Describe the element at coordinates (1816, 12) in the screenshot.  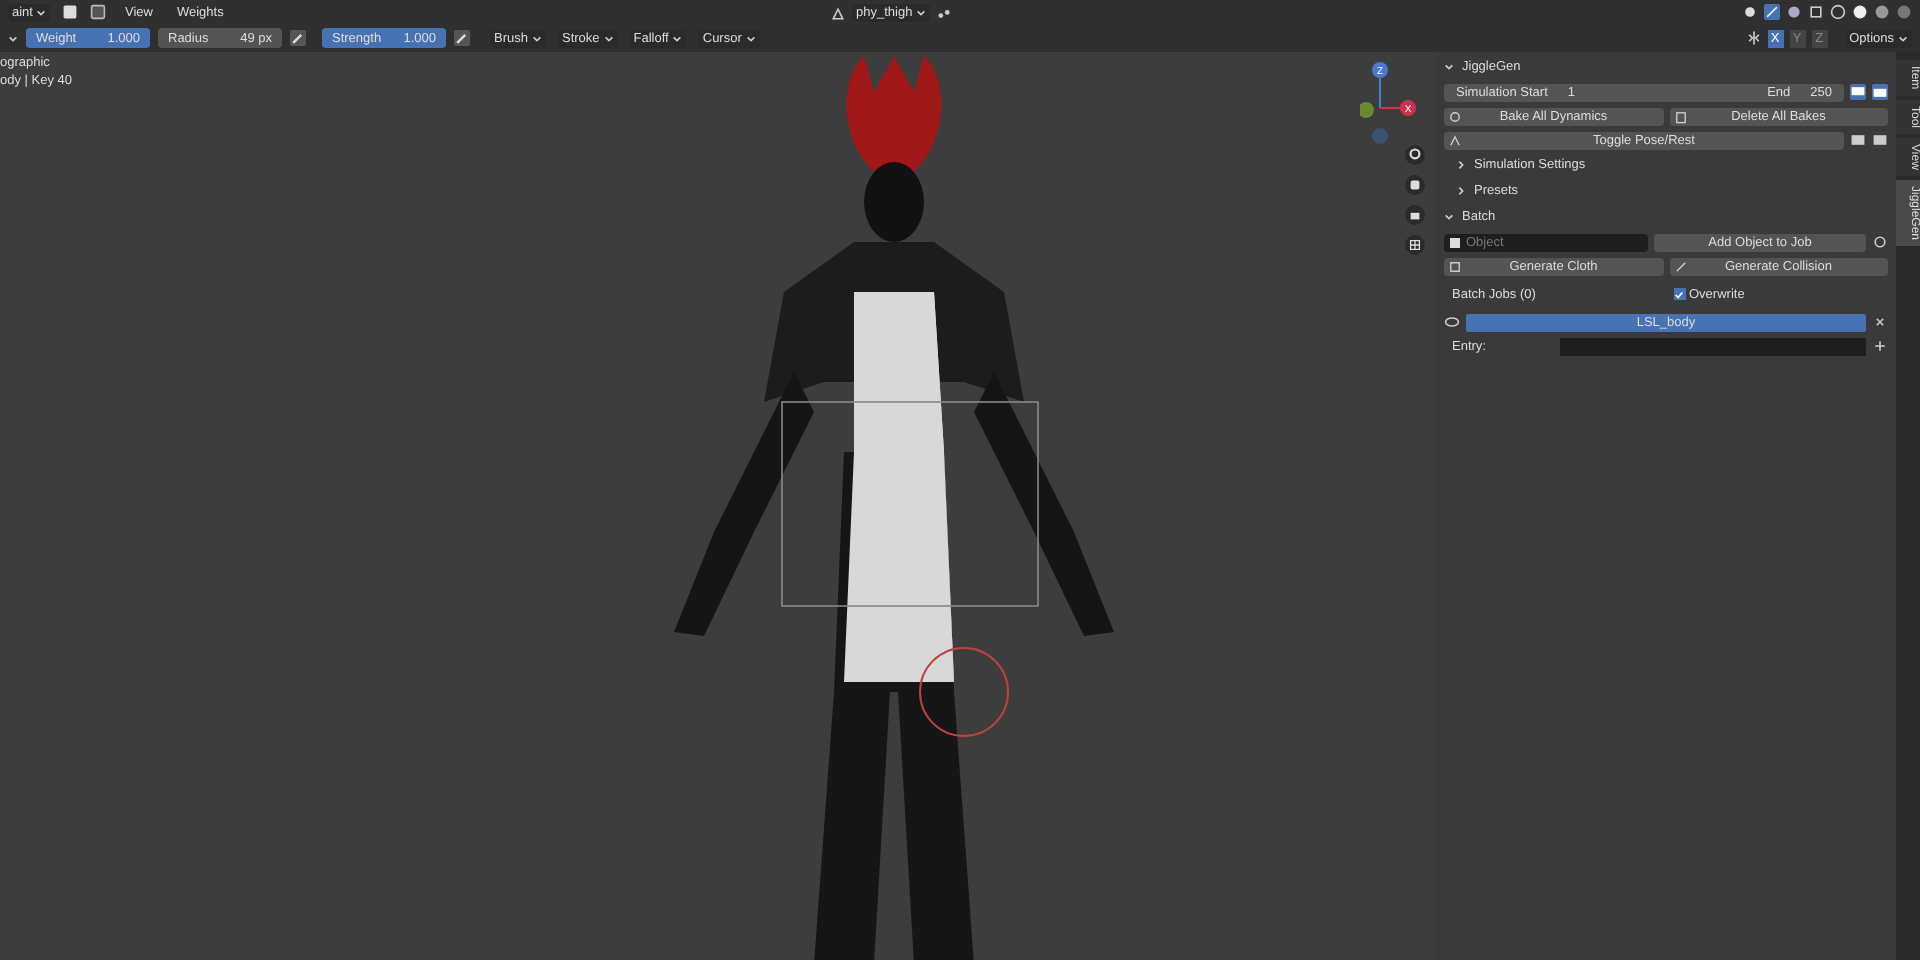
I see `xray-icon` at that location.